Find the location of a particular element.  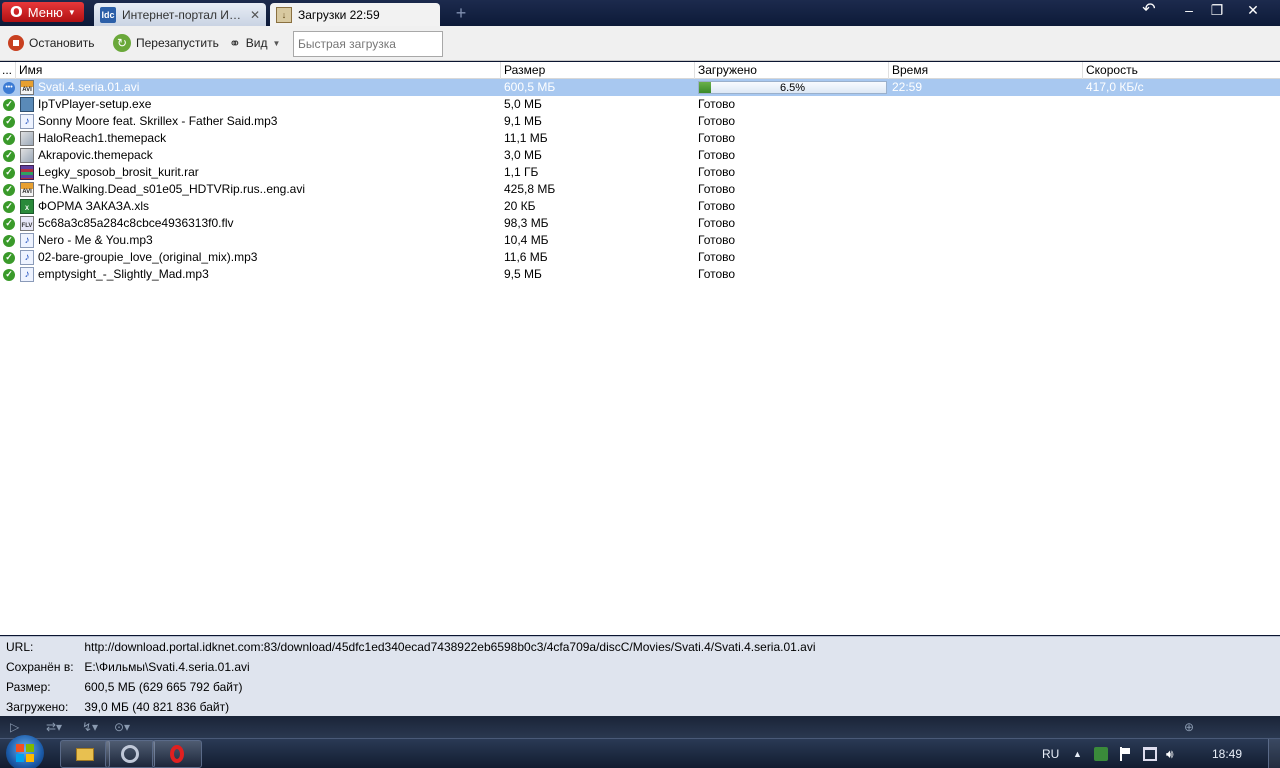

exe-file-icon is located at coordinates (27, 104).